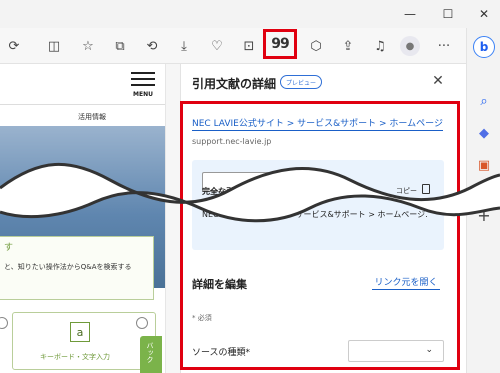 This screenshot has height=373, width=500. I want to click on window-titlebar: — ☐ ✕, so click(250, 14).